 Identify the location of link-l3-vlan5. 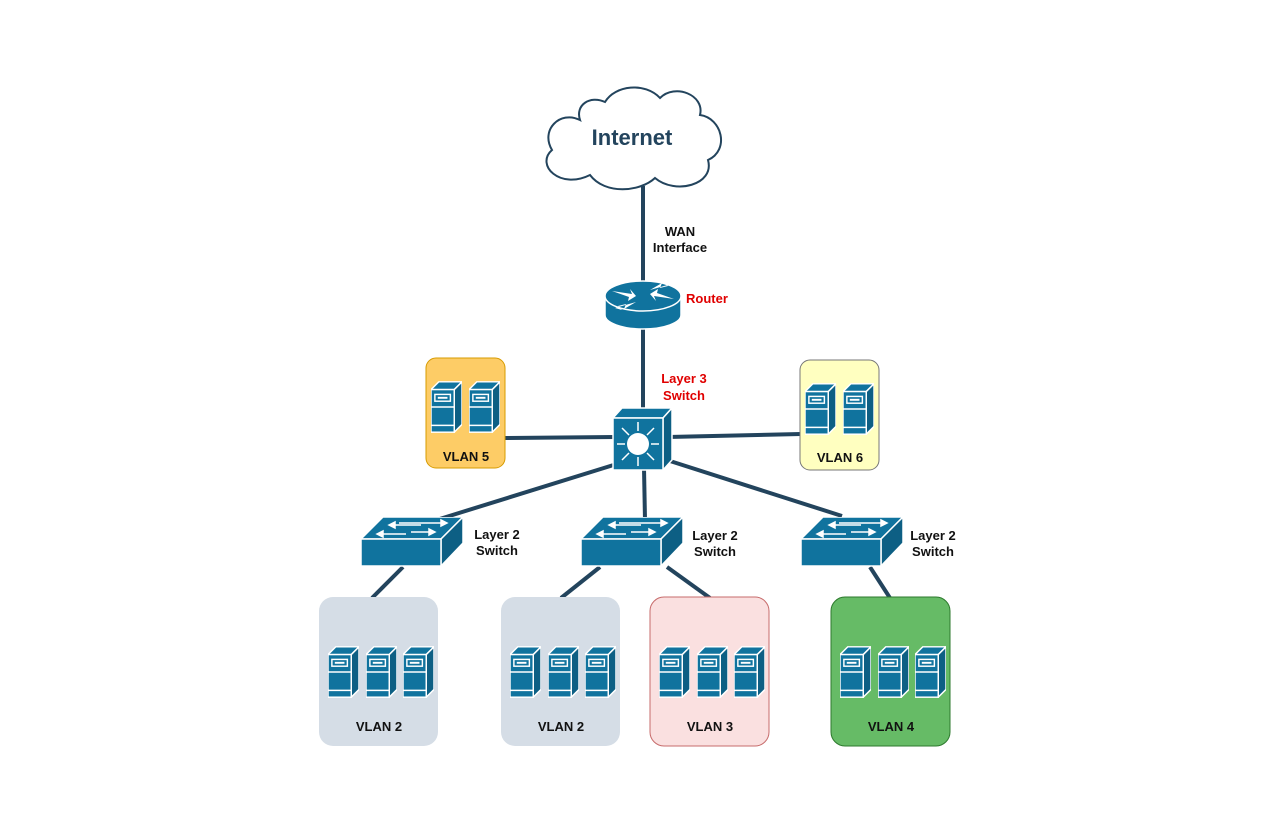
(560, 437).